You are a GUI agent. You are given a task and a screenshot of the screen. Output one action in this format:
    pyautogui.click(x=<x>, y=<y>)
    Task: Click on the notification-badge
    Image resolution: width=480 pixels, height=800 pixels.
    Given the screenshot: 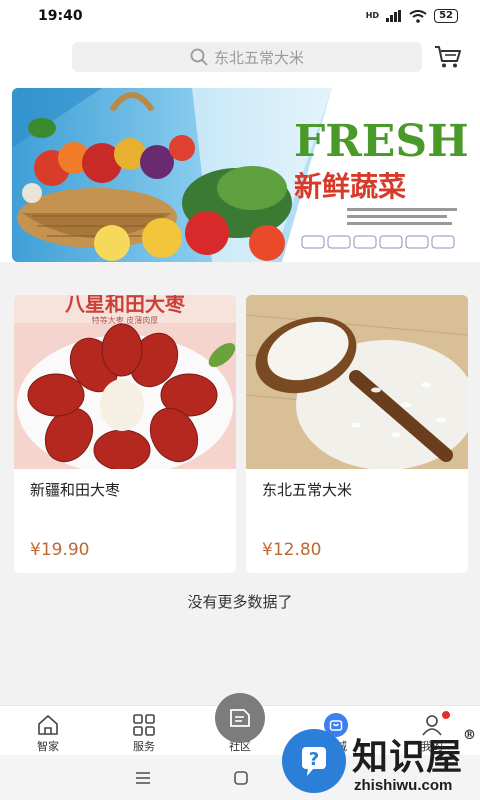 What is the action you would take?
    pyautogui.click(x=446, y=715)
    